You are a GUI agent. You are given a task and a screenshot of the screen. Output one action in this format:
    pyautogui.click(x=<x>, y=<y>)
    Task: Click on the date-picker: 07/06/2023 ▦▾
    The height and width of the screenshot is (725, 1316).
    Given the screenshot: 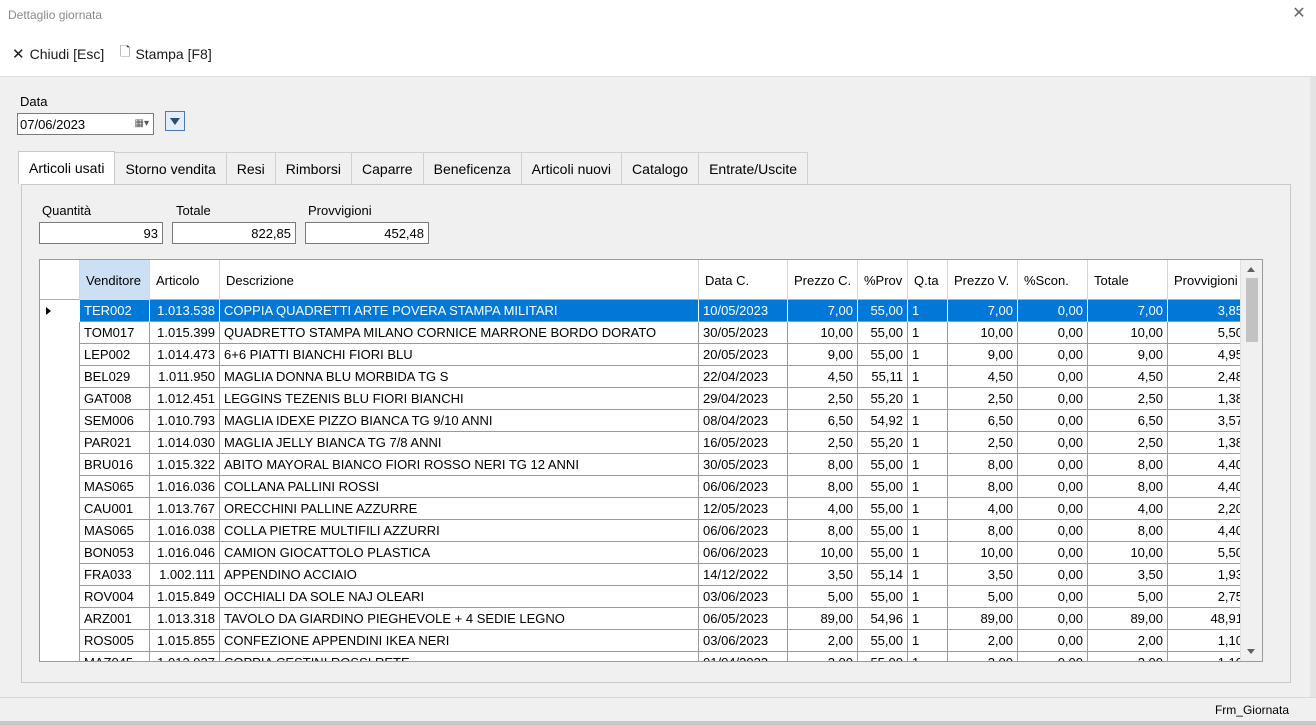 What is the action you would take?
    pyautogui.click(x=85, y=124)
    